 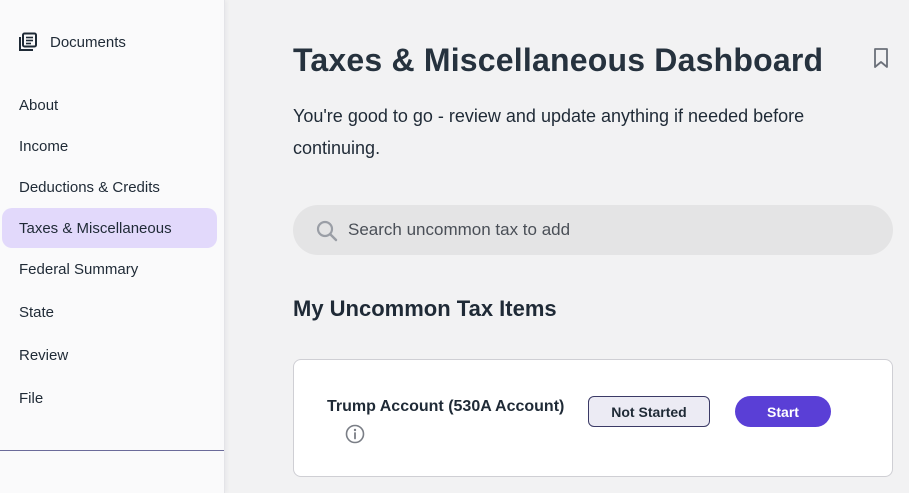 What do you see at coordinates (608, 230) in the screenshot?
I see `search-input` at bounding box center [608, 230].